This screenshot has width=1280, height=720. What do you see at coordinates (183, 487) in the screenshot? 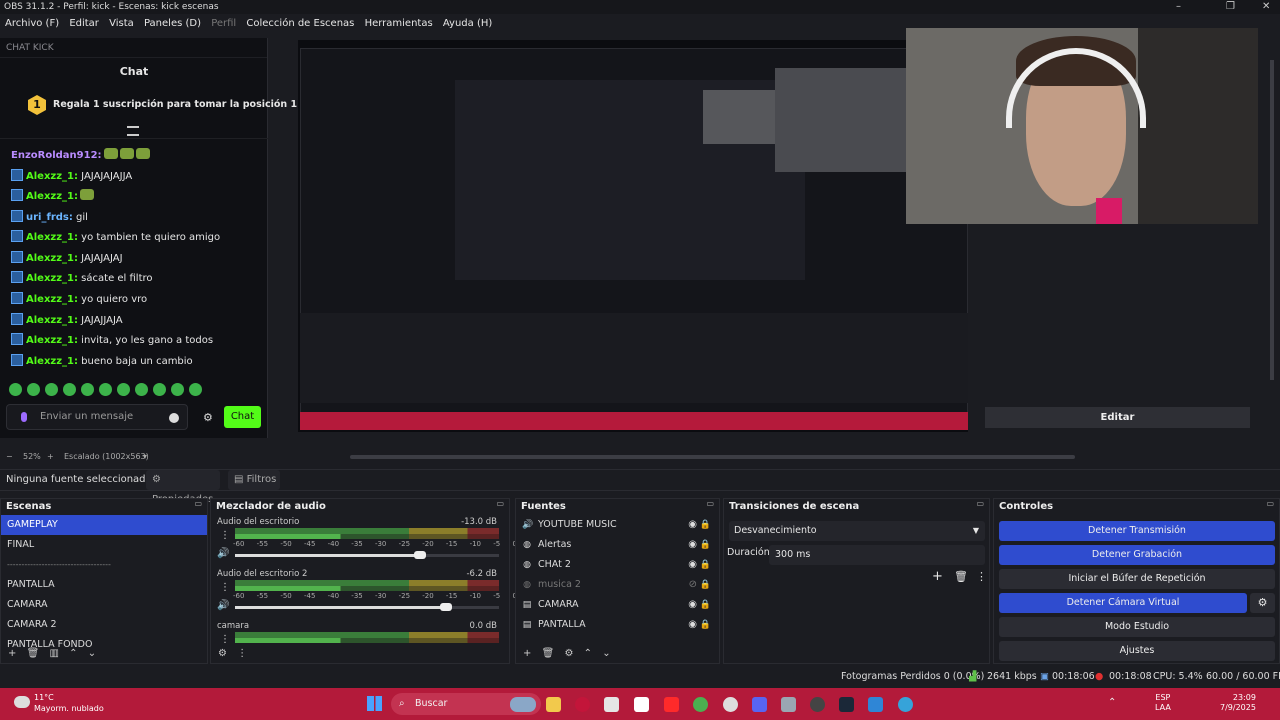
I see `properties-button: ⚙ Propiedades` at bounding box center [183, 487].